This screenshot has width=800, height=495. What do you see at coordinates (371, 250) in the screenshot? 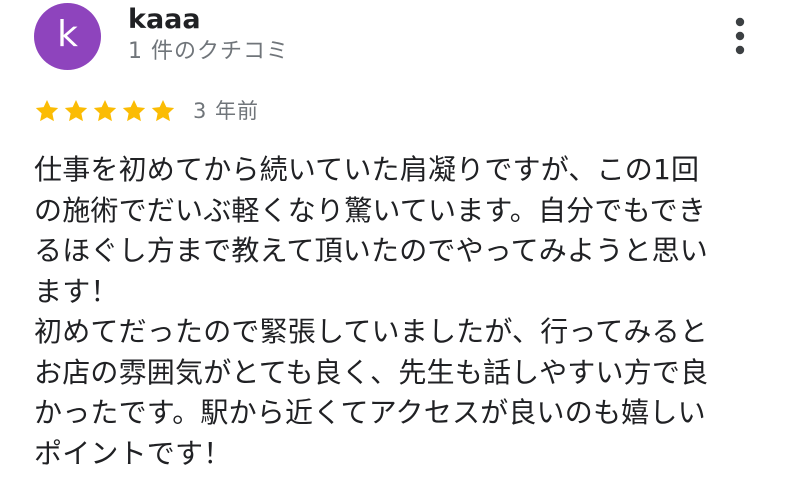
I see `review-text-line: るほぐし方まで教えて頂いたのでやってみようと思い` at bounding box center [371, 250].